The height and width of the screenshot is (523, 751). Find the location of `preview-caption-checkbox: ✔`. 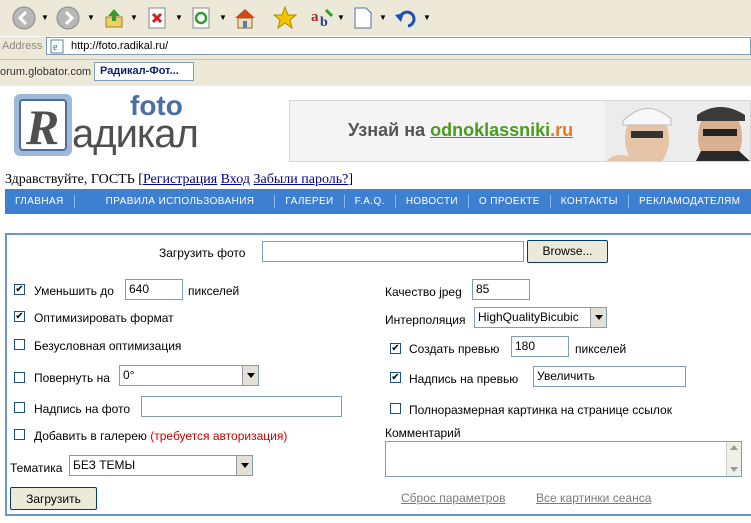

preview-caption-checkbox: ✔ is located at coordinates (395, 377).